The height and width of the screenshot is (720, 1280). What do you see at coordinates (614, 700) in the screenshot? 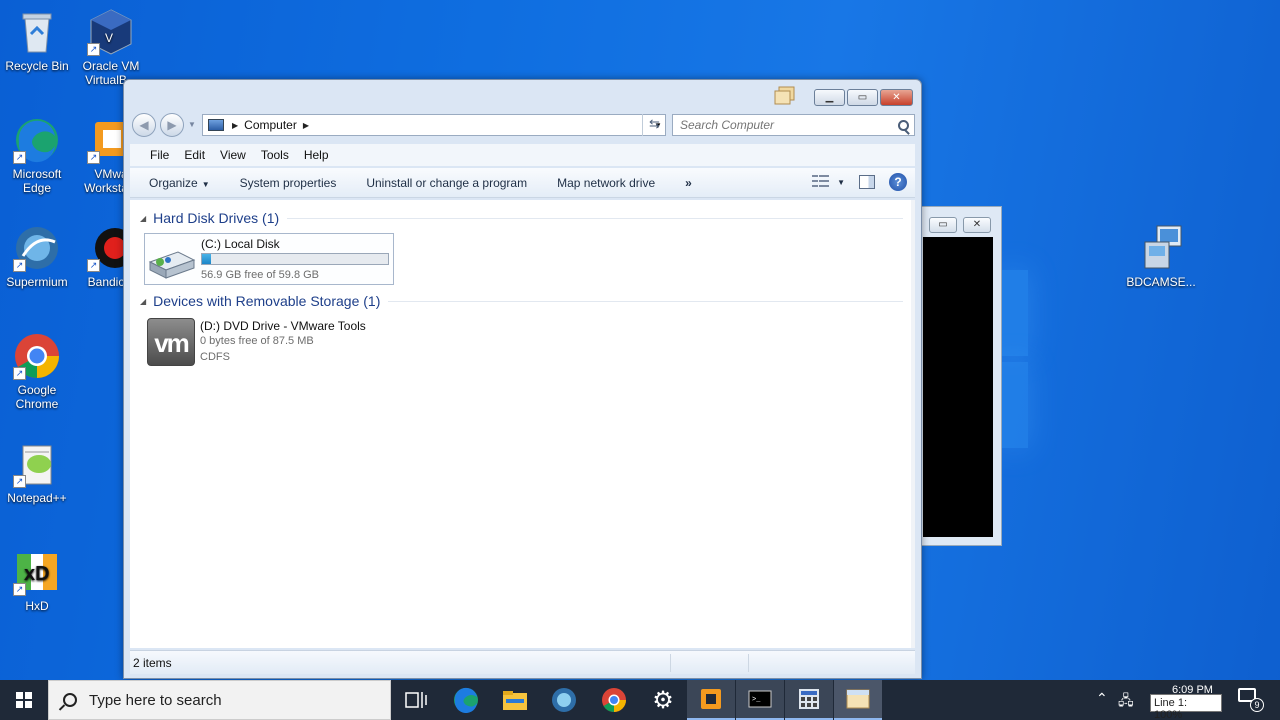
I see `taskbar-chrome` at bounding box center [614, 700].